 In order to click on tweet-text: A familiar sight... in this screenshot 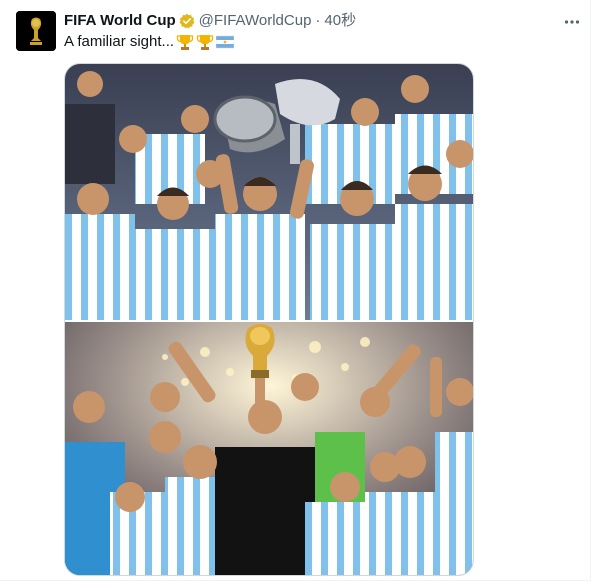, I will do `click(149, 42)`.